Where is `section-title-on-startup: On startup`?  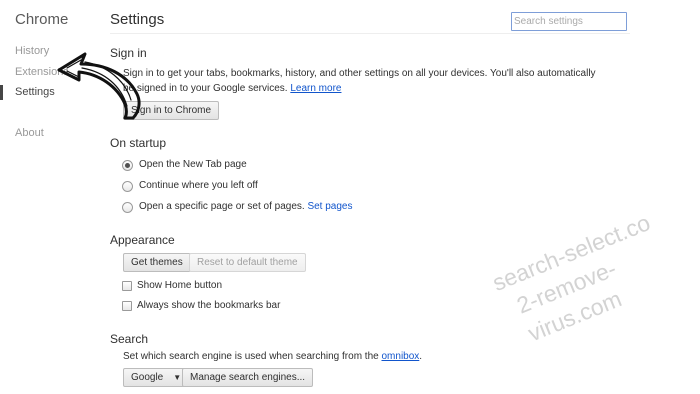
section-title-on-startup: On startup is located at coordinates (138, 143).